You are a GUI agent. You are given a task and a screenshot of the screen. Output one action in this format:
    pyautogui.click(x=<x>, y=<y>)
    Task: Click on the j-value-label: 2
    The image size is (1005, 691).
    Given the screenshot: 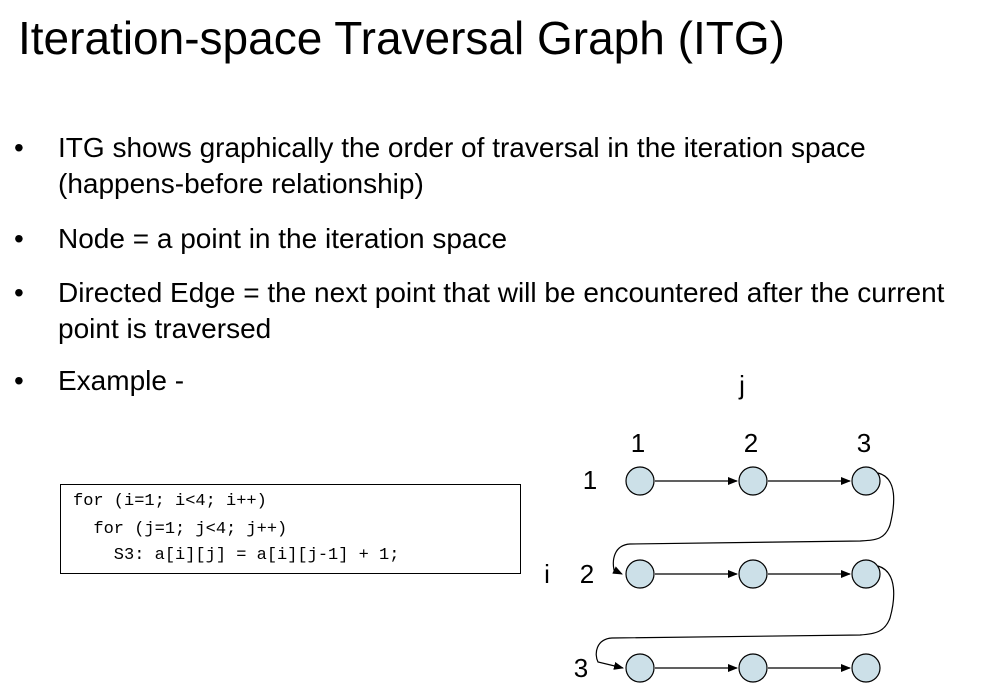 What is the action you would take?
    pyautogui.click(x=751, y=443)
    